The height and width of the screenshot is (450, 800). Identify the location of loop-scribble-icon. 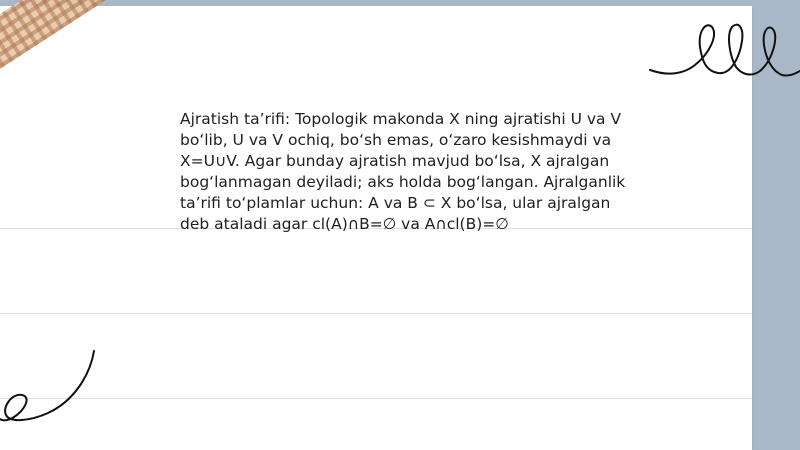
(724, 50).